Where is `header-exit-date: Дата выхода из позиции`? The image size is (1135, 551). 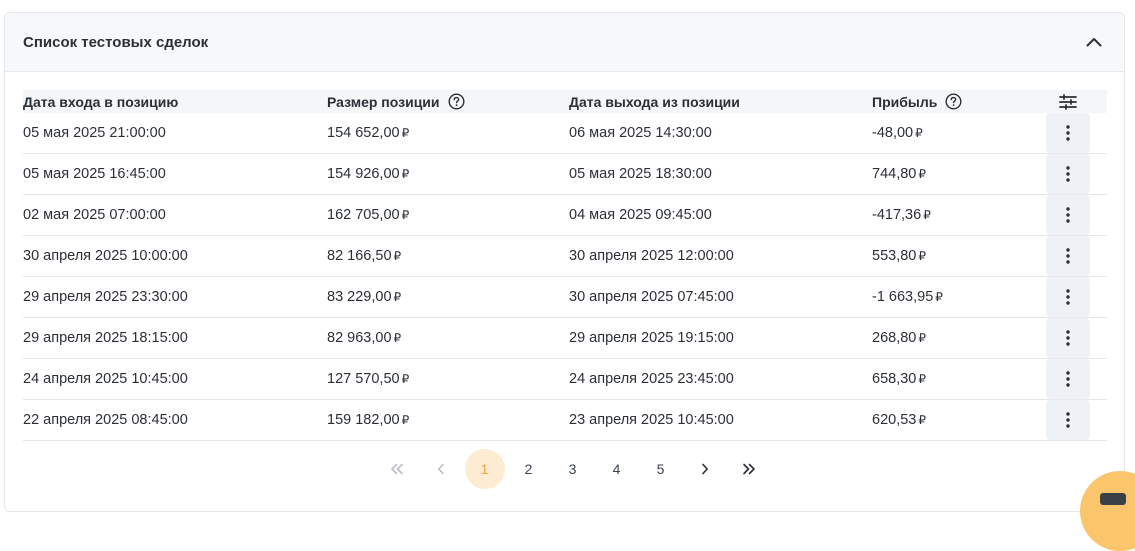
header-exit-date: Дата выхода из позиции is located at coordinates (654, 101).